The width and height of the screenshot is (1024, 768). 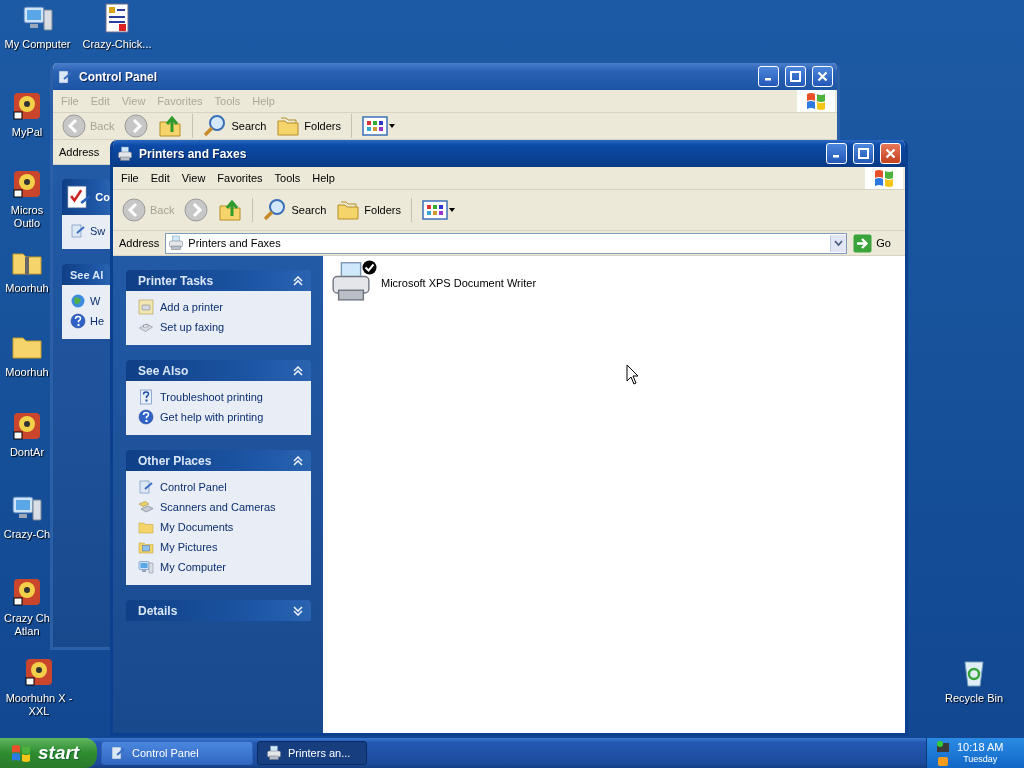 I want to click on task-link: My Documents, so click(x=186, y=527).